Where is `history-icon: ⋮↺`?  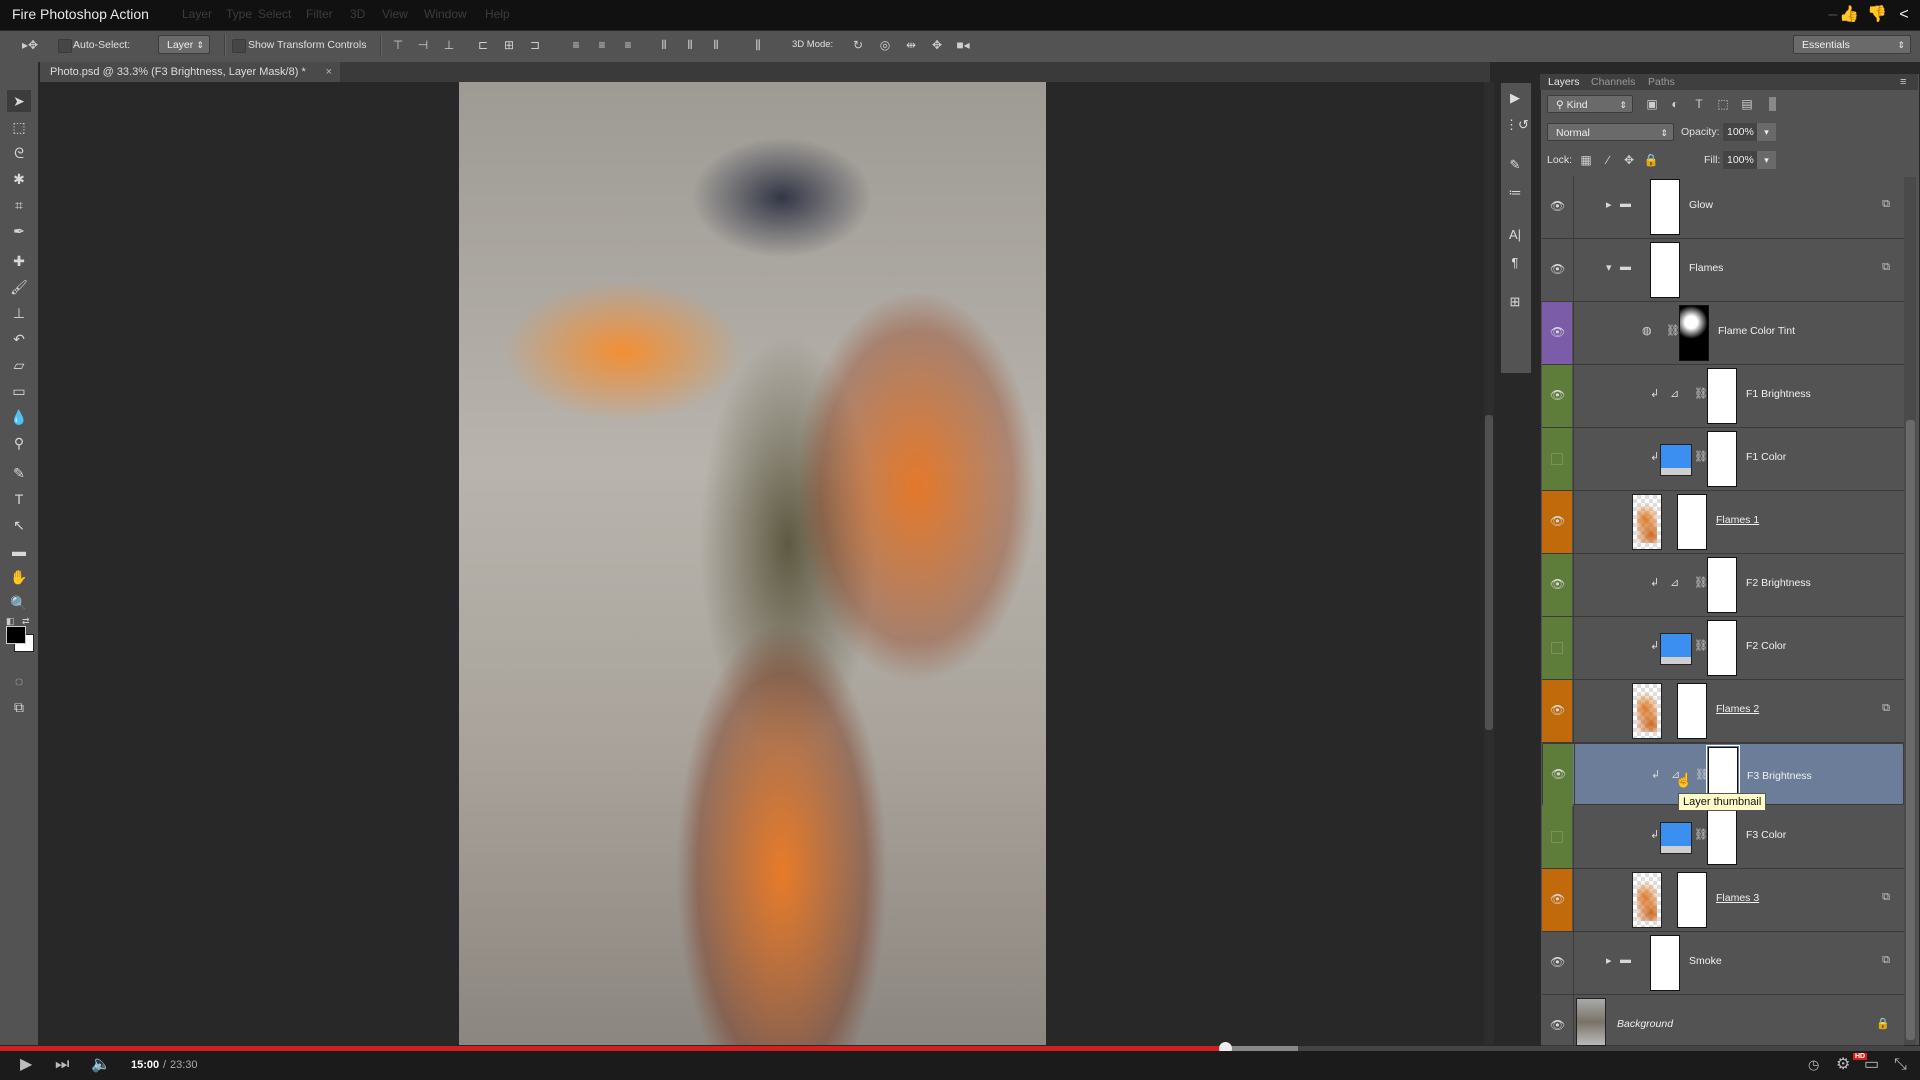 history-icon: ⋮↺ is located at coordinates (1517, 125).